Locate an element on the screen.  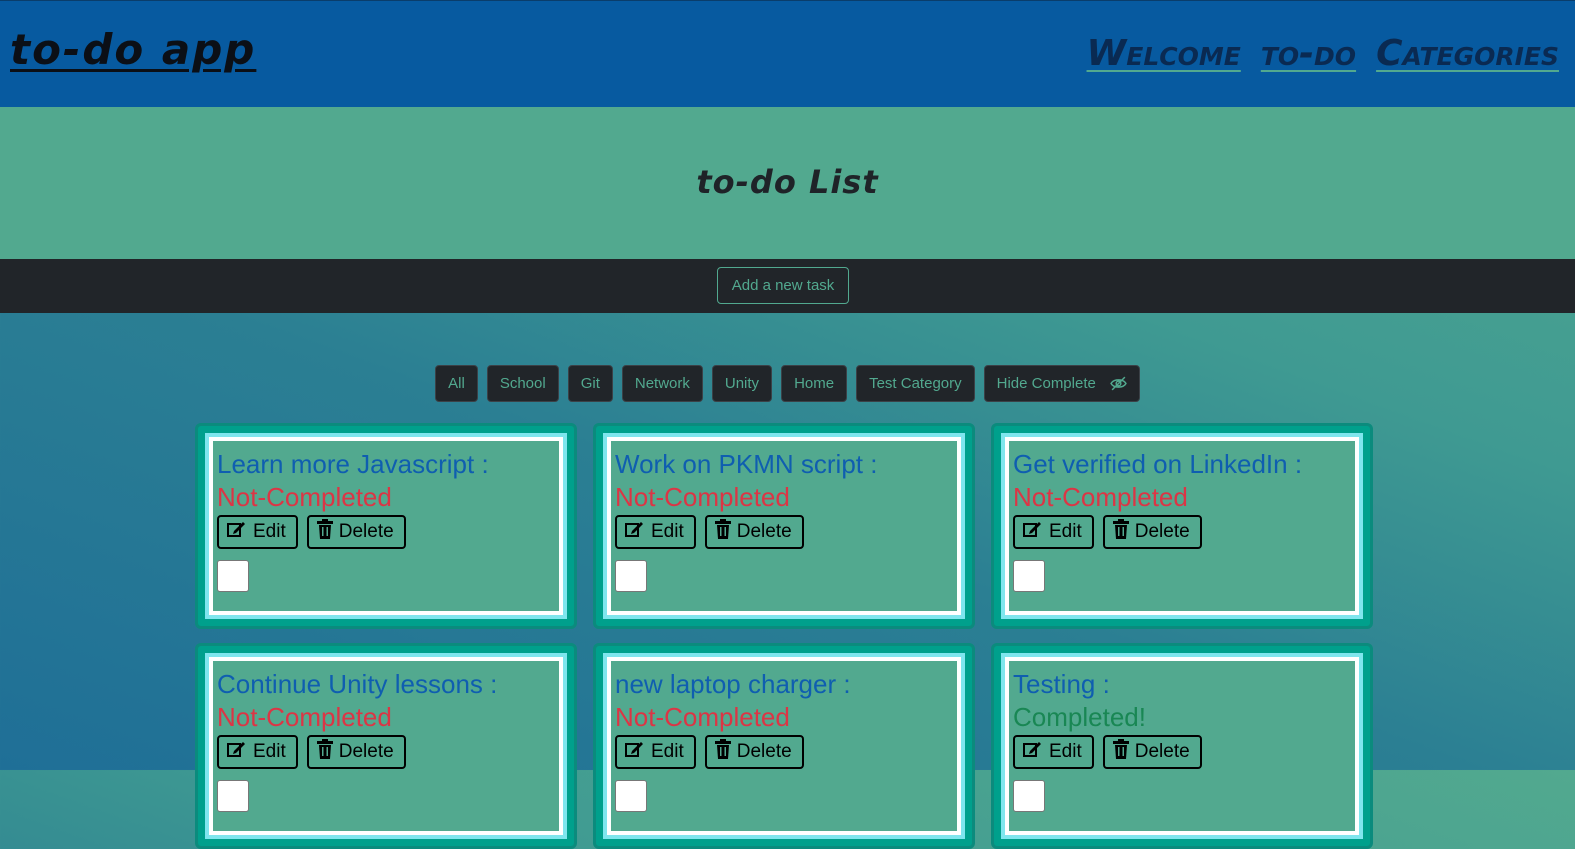
task-card: Testing : Completed! Edit Delete is located at coordinates (1182, 746).